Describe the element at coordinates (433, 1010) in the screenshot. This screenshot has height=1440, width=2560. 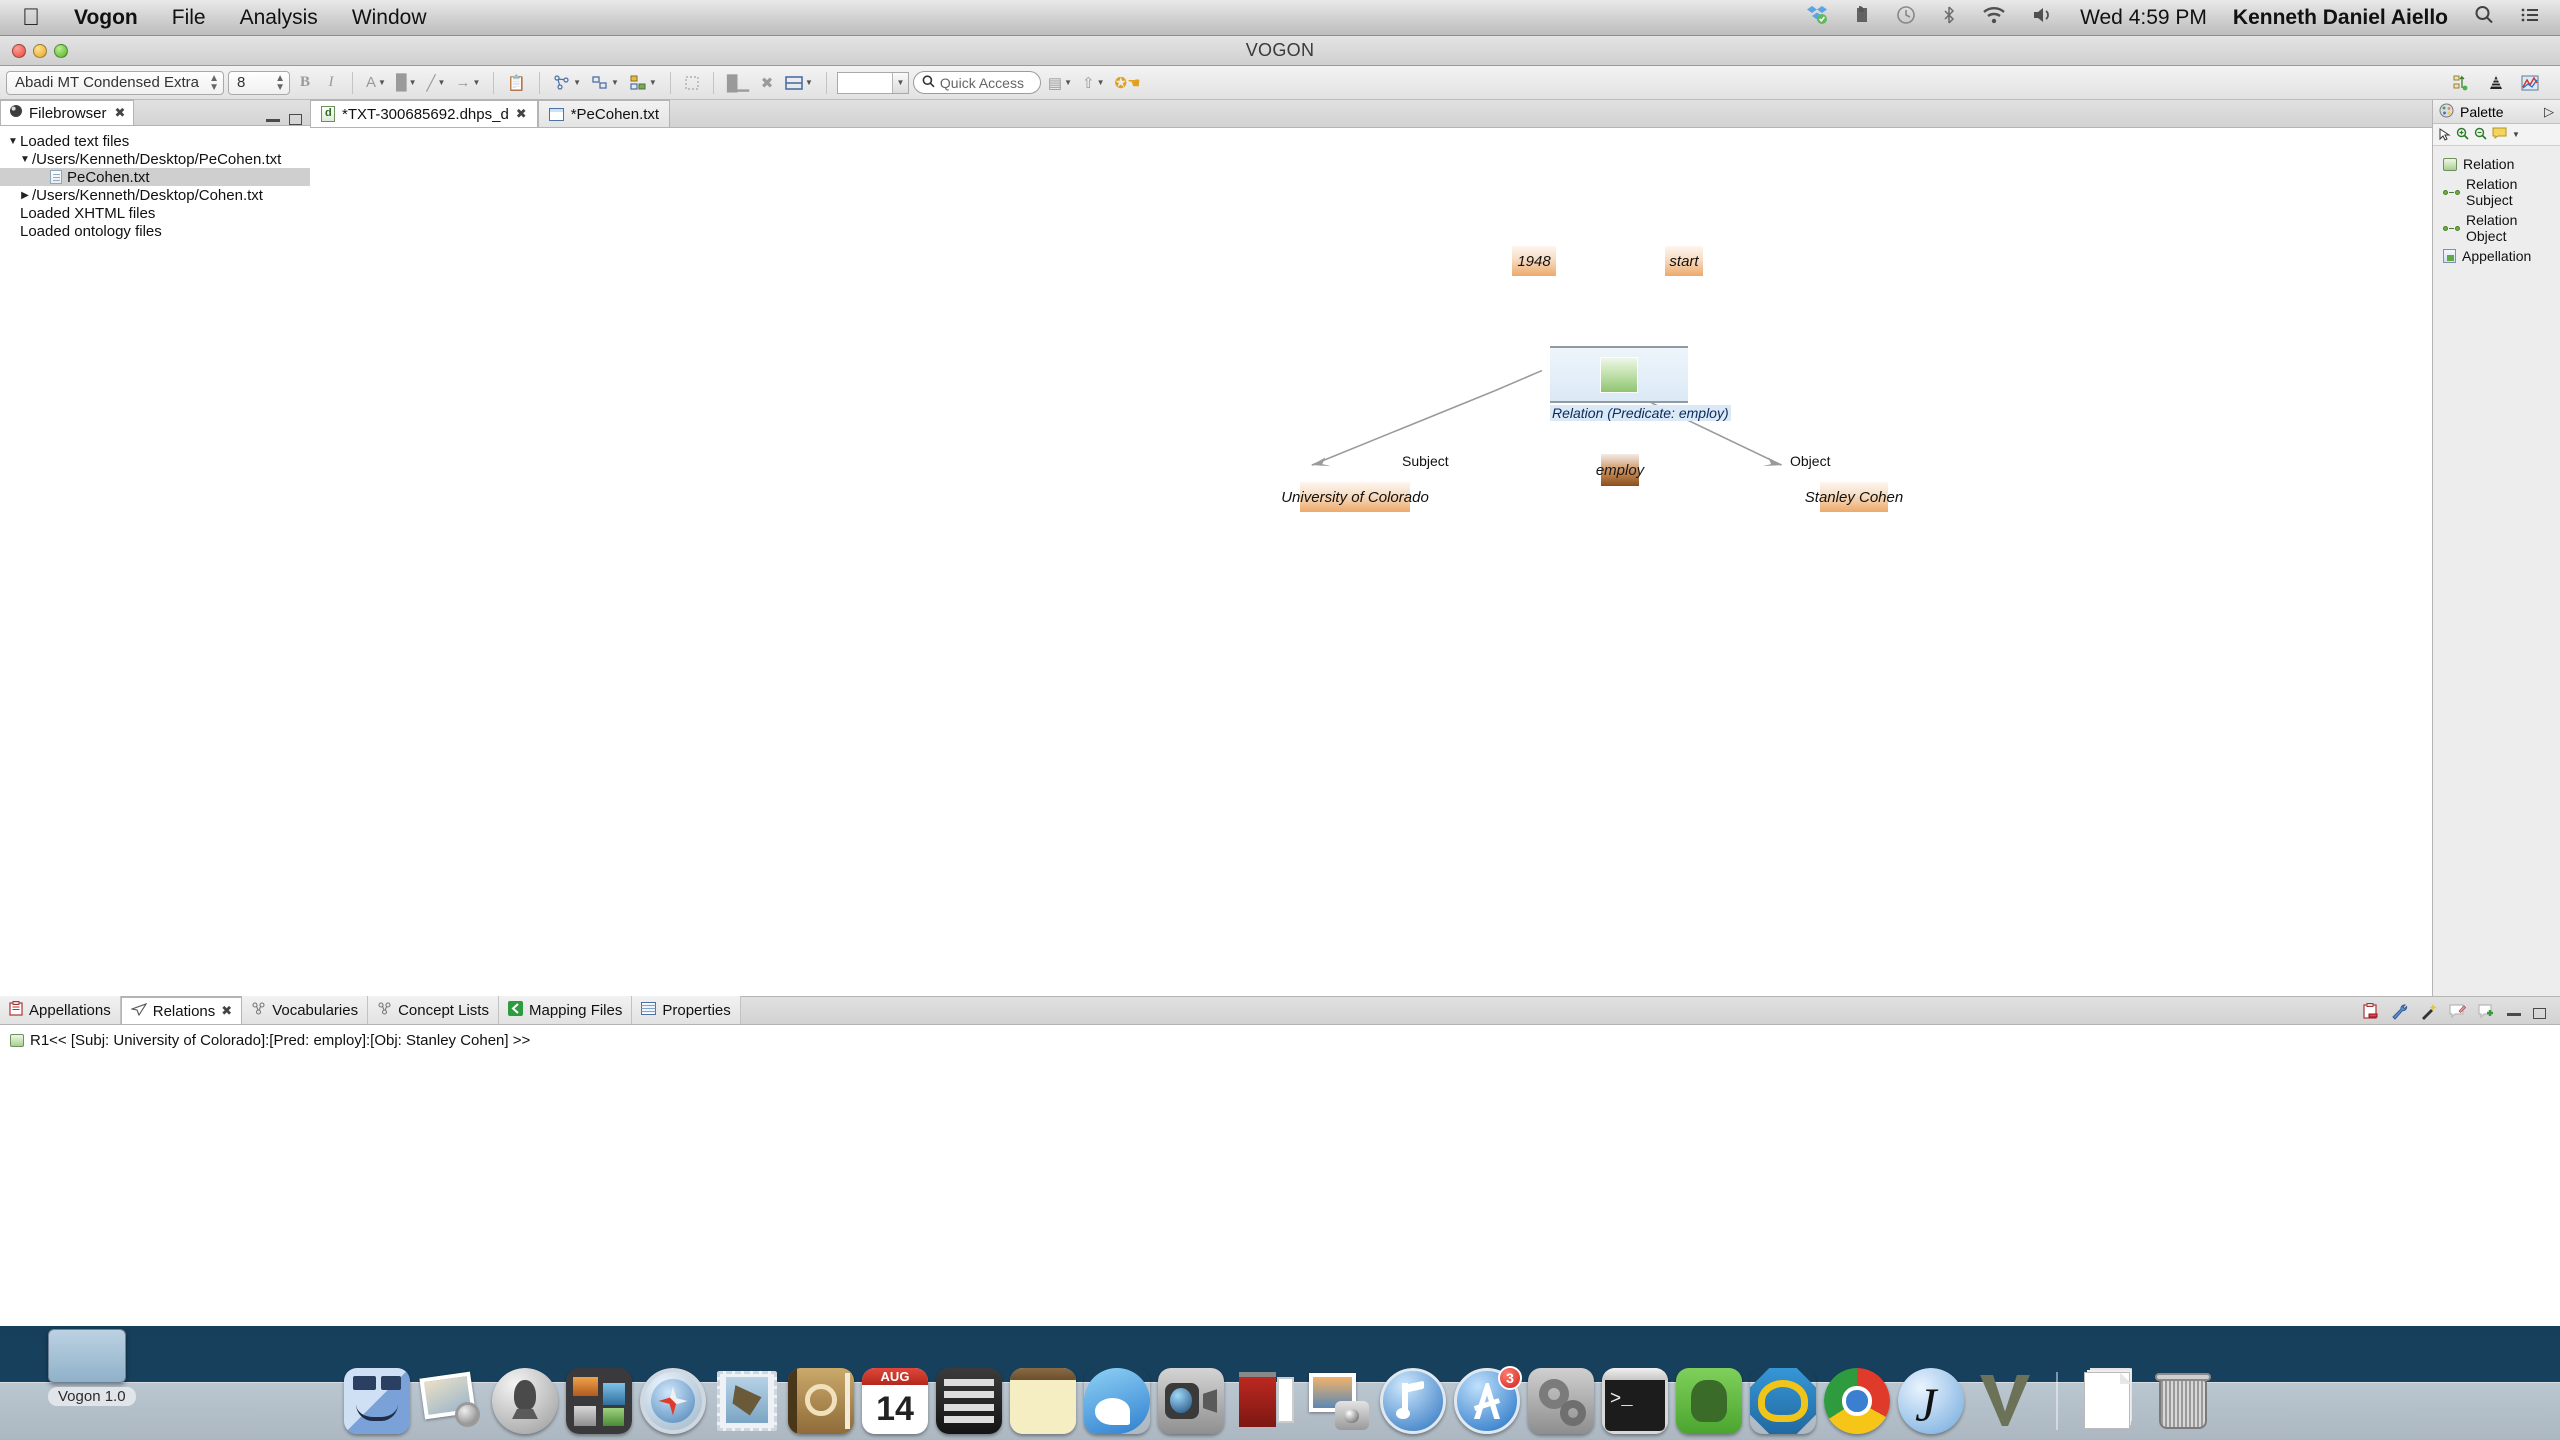
I see `bottom-tab-concept-lists: Concept Lists` at that location.